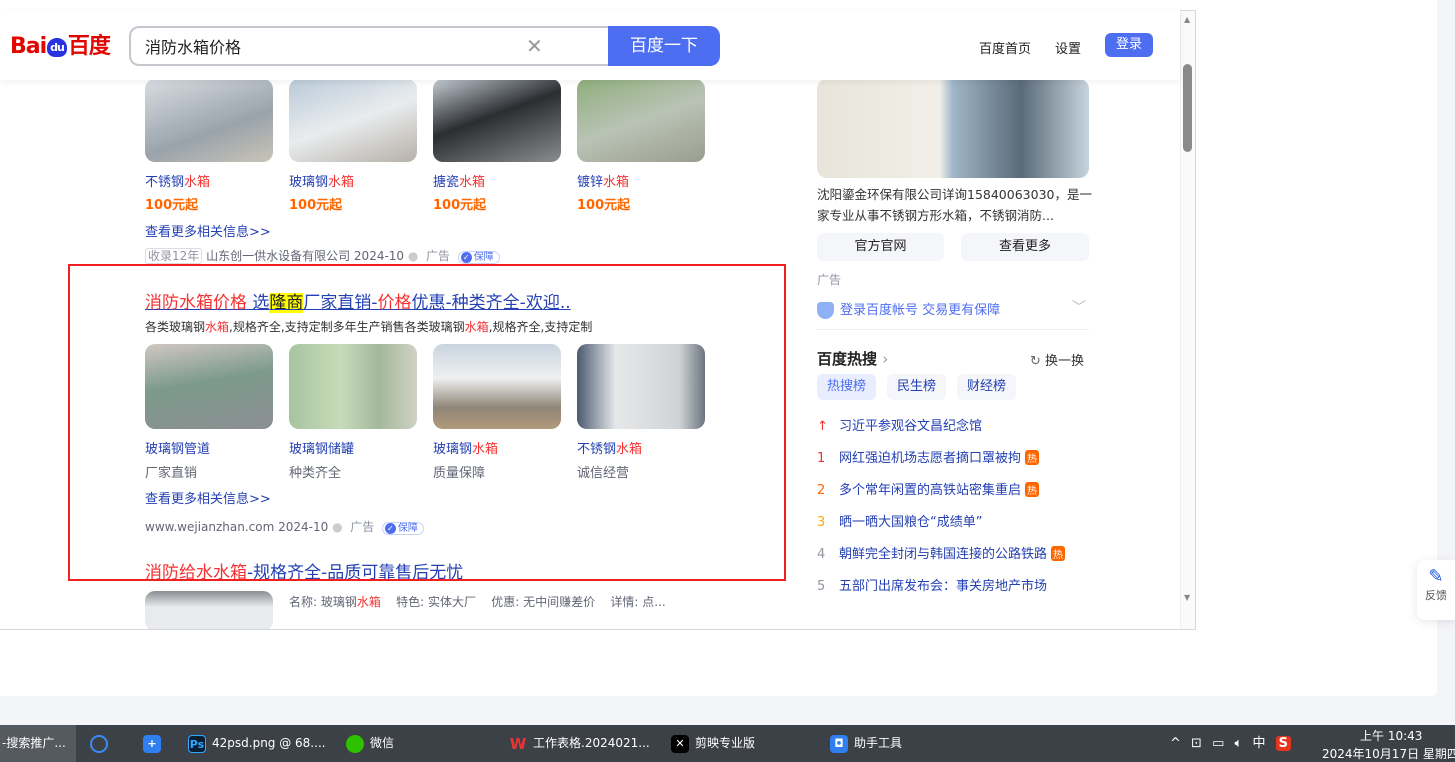 This screenshot has width=1455, height=762. Describe the element at coordinates (911, 426) in the screenshot. I see `hot-search-text: 习近平参观谷文昌纪念馆` at that location.